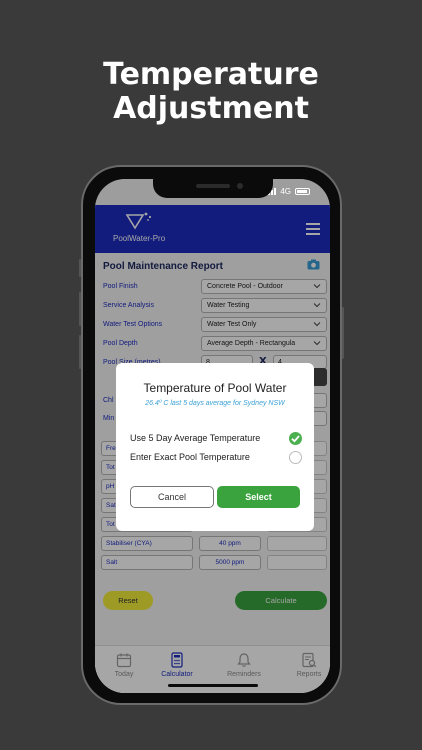 The image size is (422, 750). Describe the element at coordinates (343, 333) in the screenshot. I see `power-button` at that location.